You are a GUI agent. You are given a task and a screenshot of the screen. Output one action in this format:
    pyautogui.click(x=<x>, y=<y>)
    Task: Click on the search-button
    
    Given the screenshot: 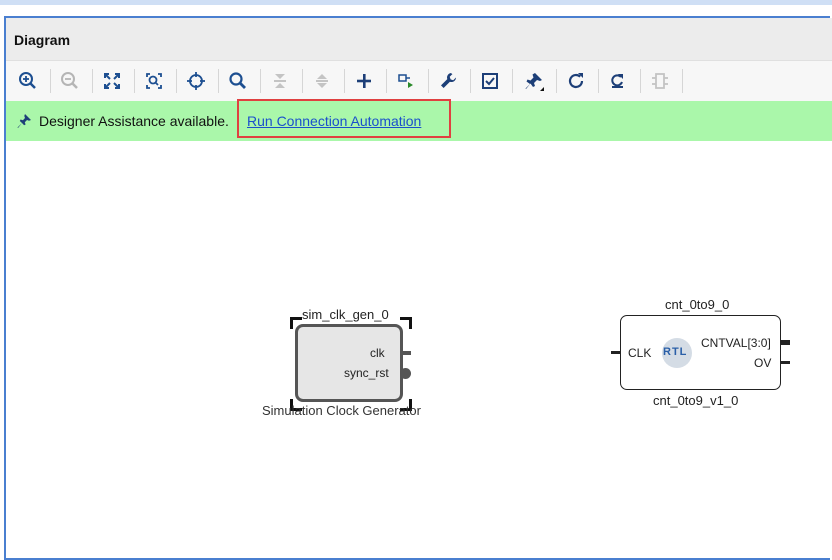 What is the action you would take?
    pyautogui.click(x=238, y=81)
    